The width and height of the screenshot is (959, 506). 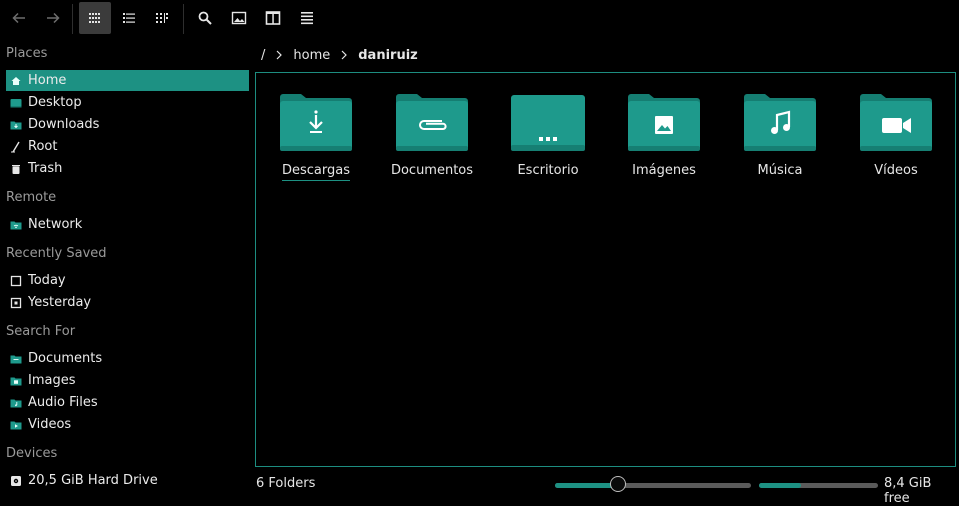 I want to click on images-folder-icon, so click(x=16, y=381).